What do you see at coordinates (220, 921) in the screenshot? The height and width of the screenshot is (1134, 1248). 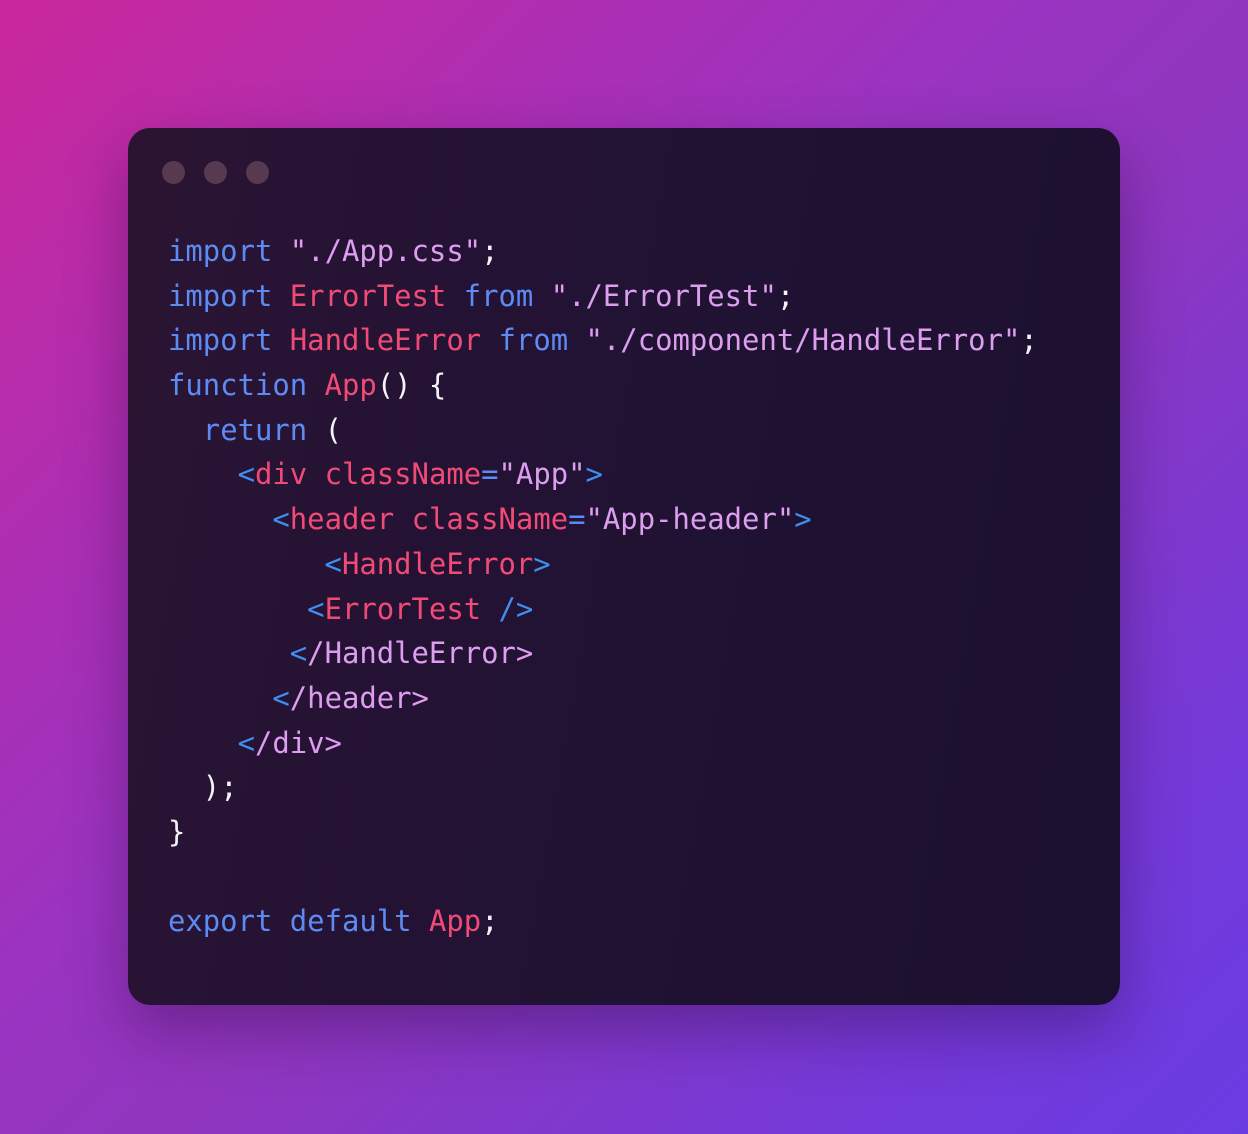 I see `code-token: export` at bounding box center [220, 921].